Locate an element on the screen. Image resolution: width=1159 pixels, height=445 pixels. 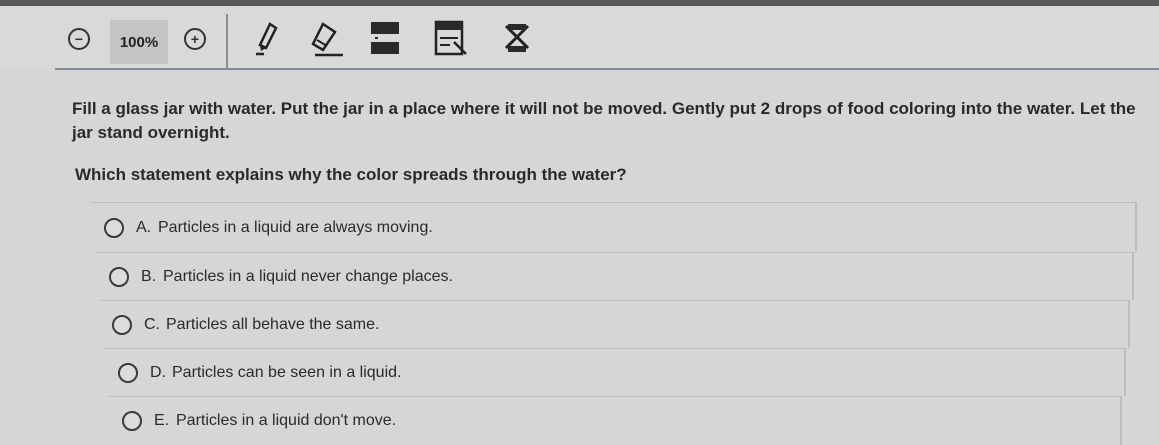
option-e: E. Particles in a liquid don't move. is located at coordinates (615, 420).